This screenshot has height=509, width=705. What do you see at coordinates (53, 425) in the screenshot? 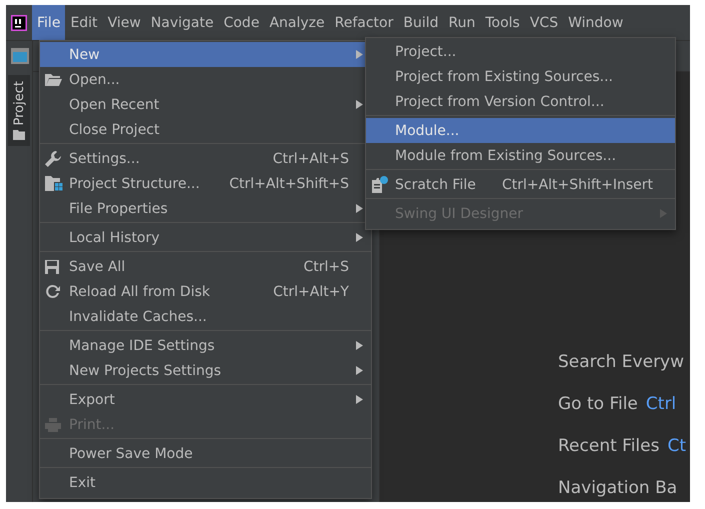
I see `printer-icon` at bounding box center [53, 425].